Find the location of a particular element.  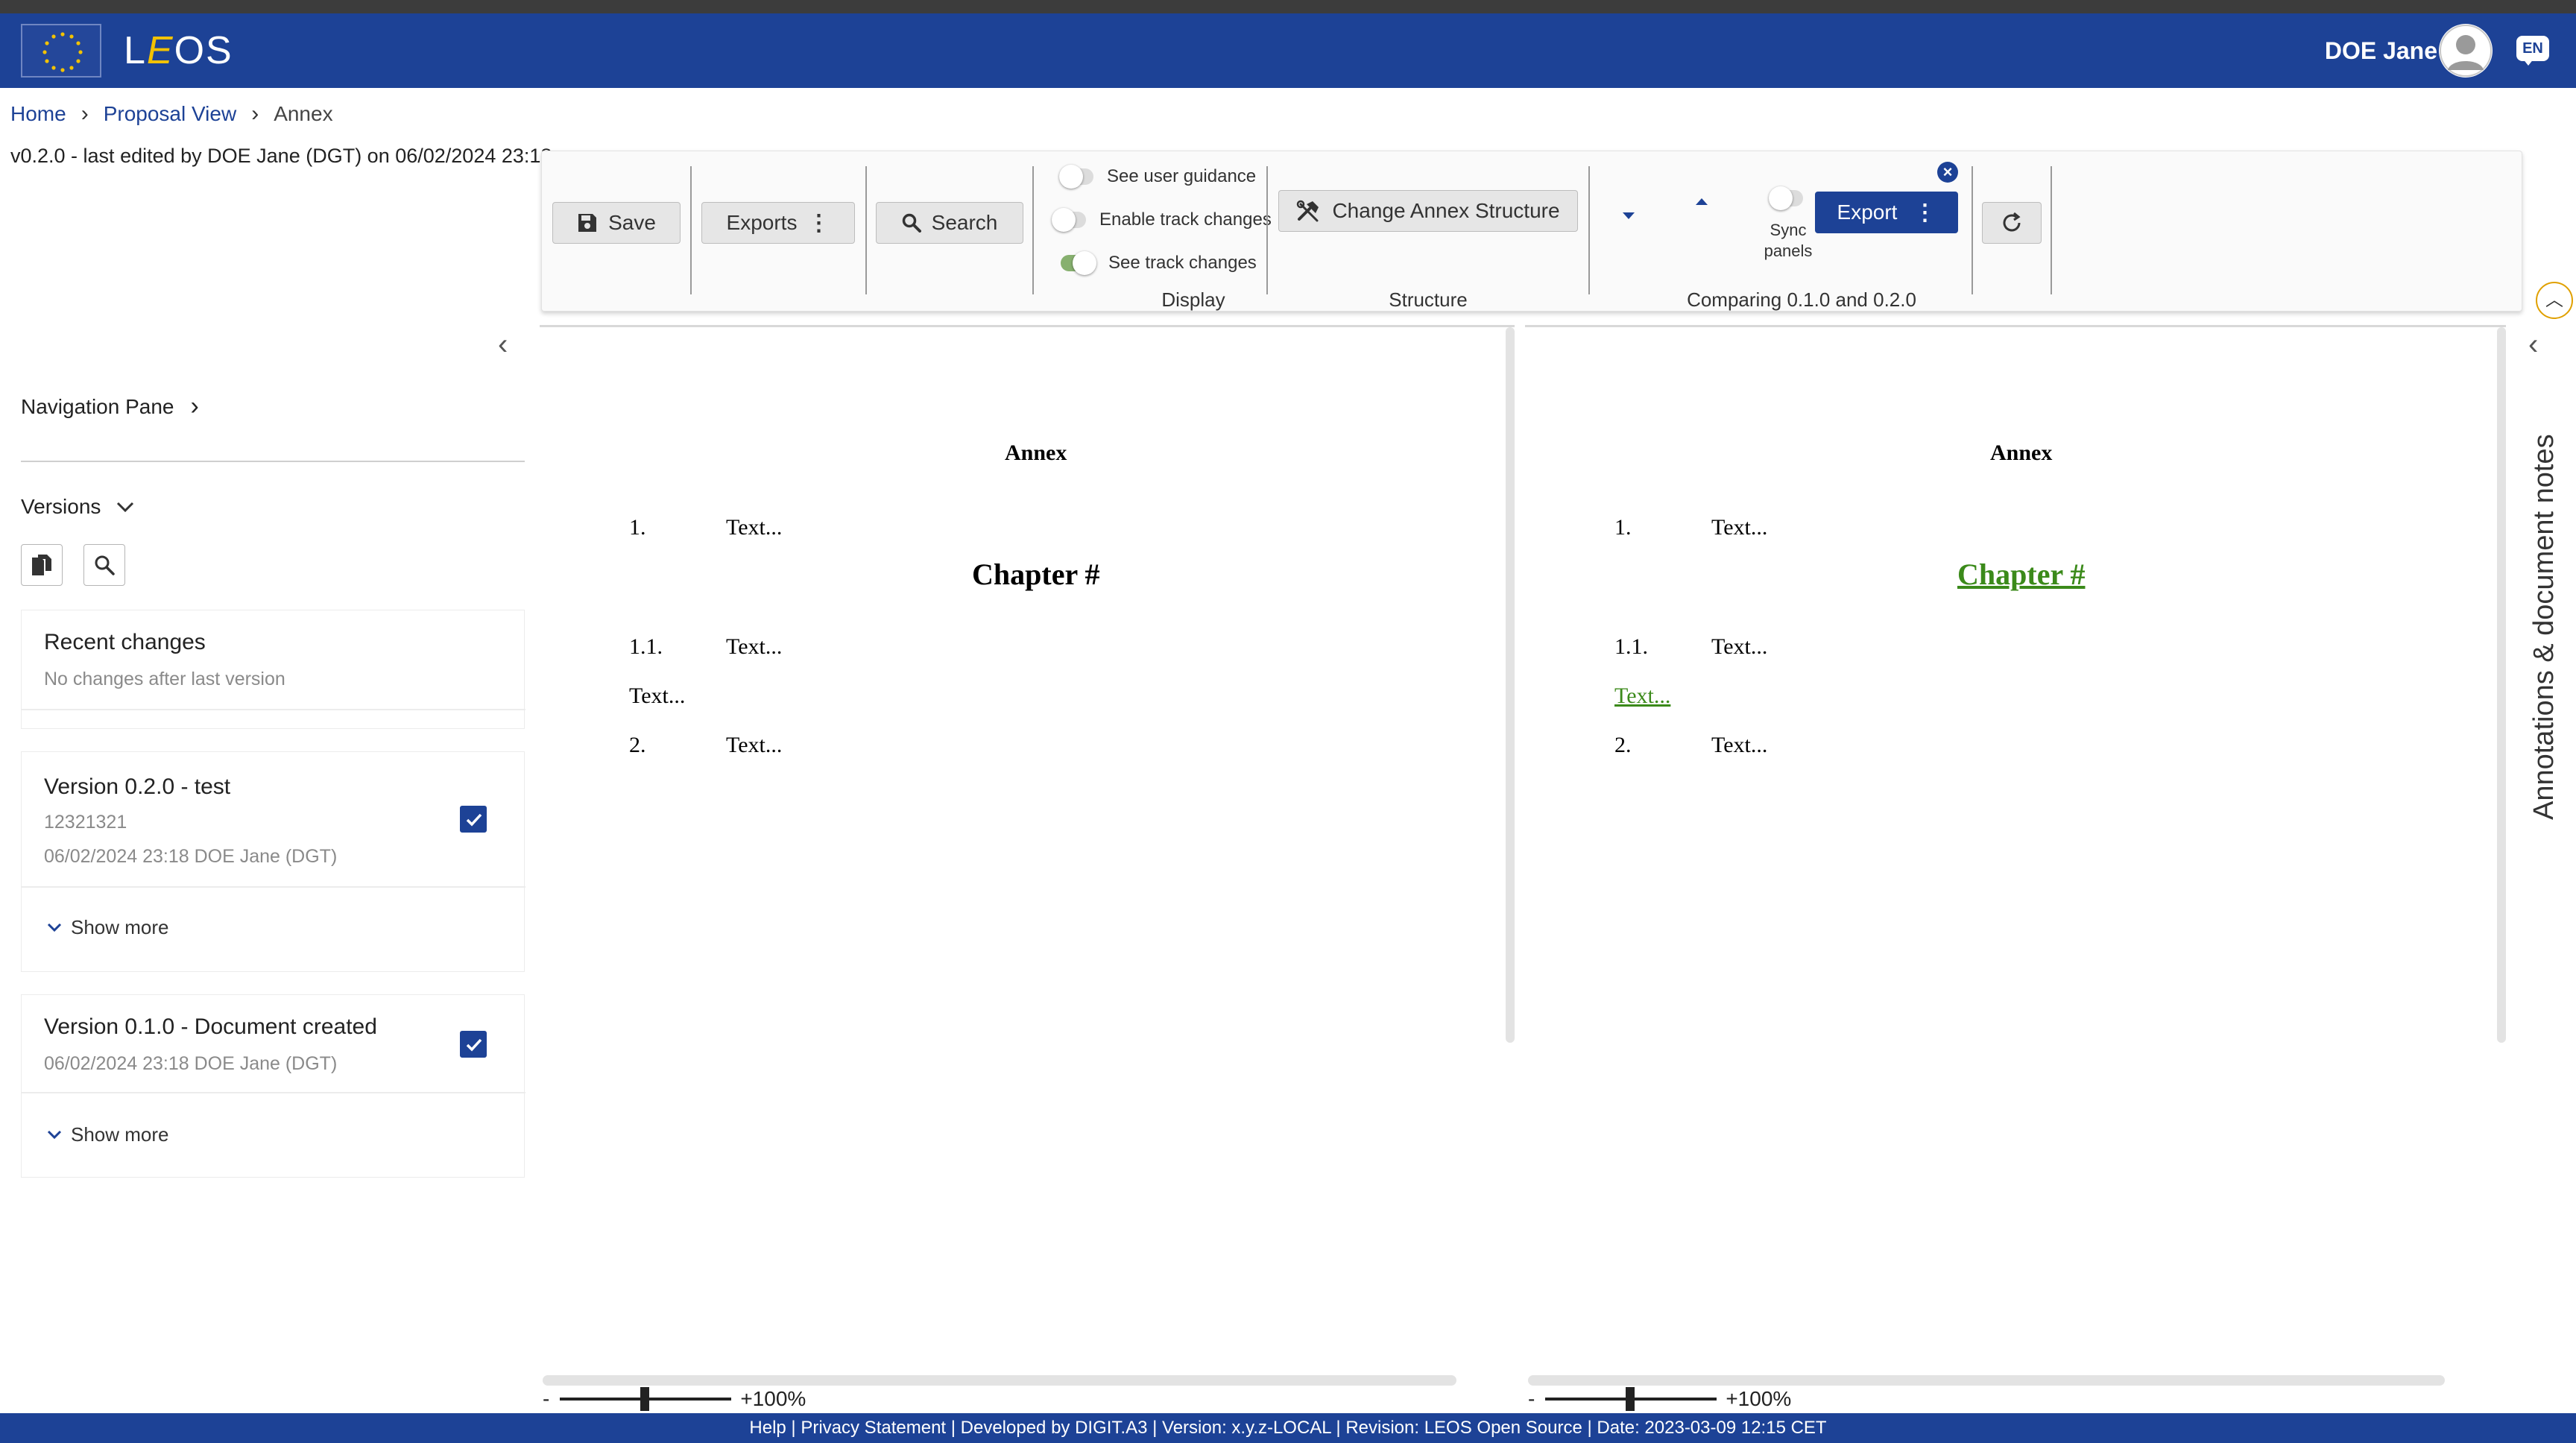

language-selector: EN is located at coordinates (2532, 51).